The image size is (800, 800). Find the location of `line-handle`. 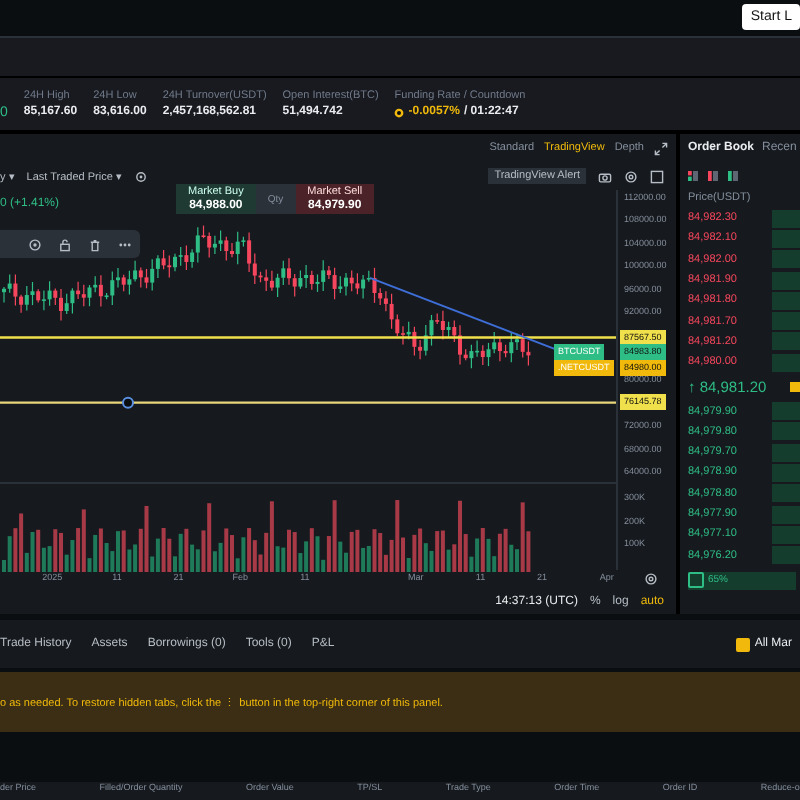

line-handle is located at coordinates (128, 402).